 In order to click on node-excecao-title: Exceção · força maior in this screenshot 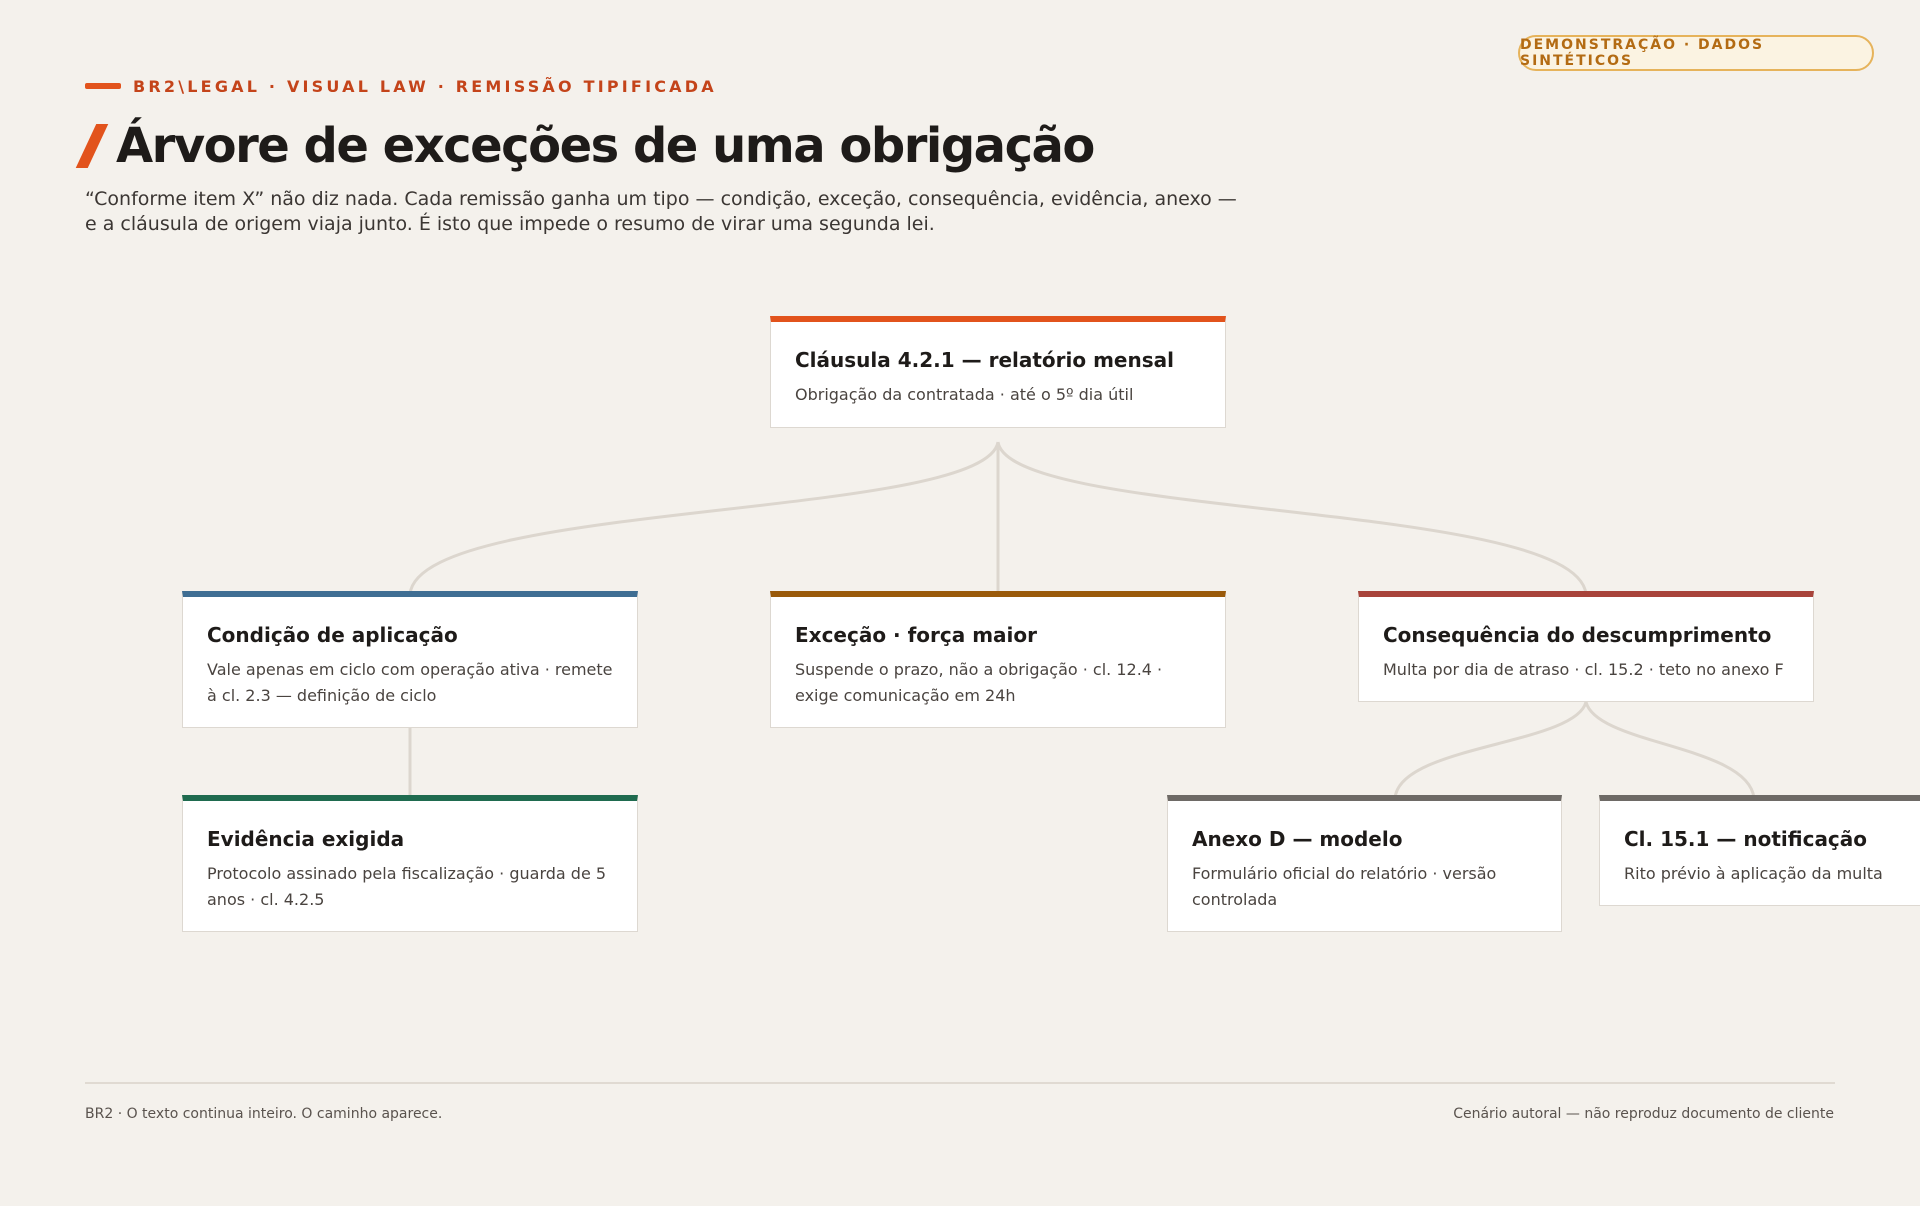, I will do `click(916, 635)`.